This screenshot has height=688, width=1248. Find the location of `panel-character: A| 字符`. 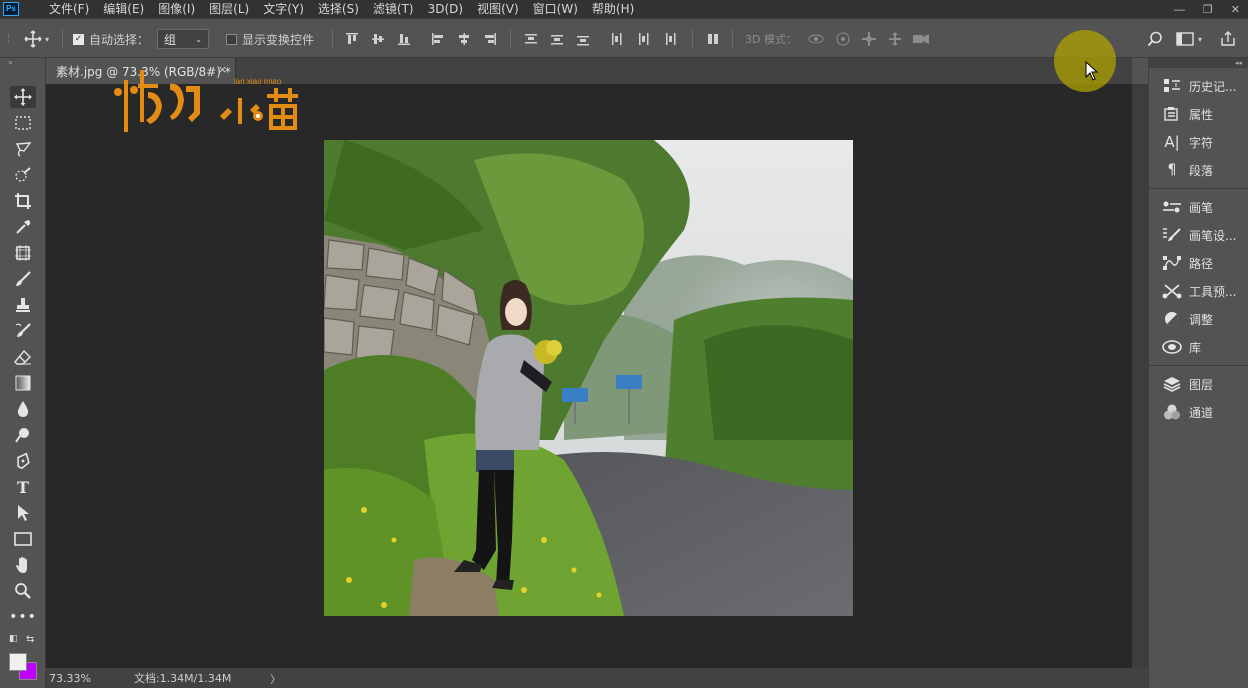

panel-character: A| 字符 is located at coordinates (1198, 142).